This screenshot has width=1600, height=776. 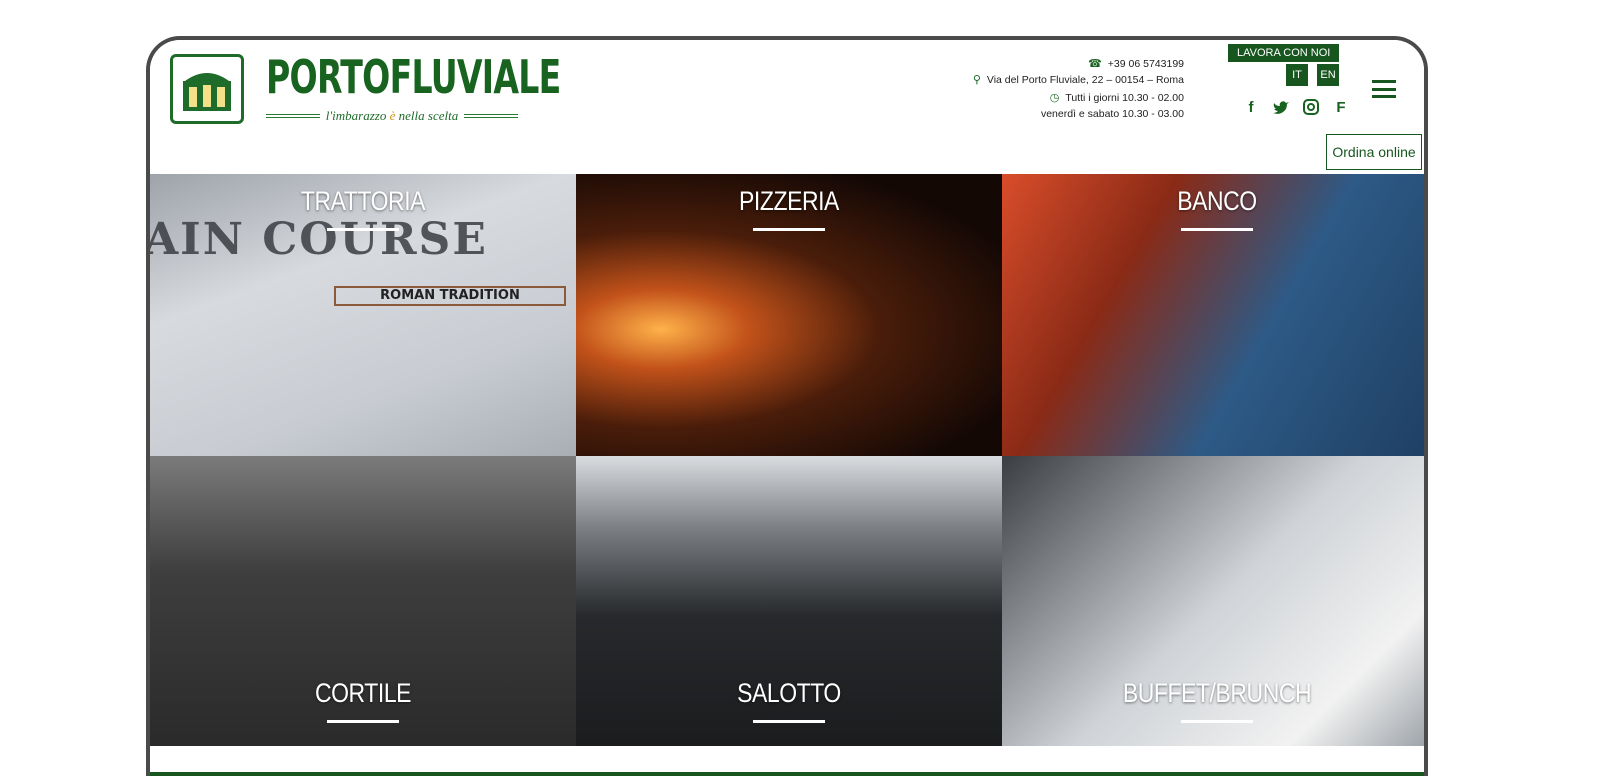 What do you see at coordinates (789, 315) in the screenshot?
I see `tile-pizzeria: PIZZERIA` at bounding box center [789, 315].